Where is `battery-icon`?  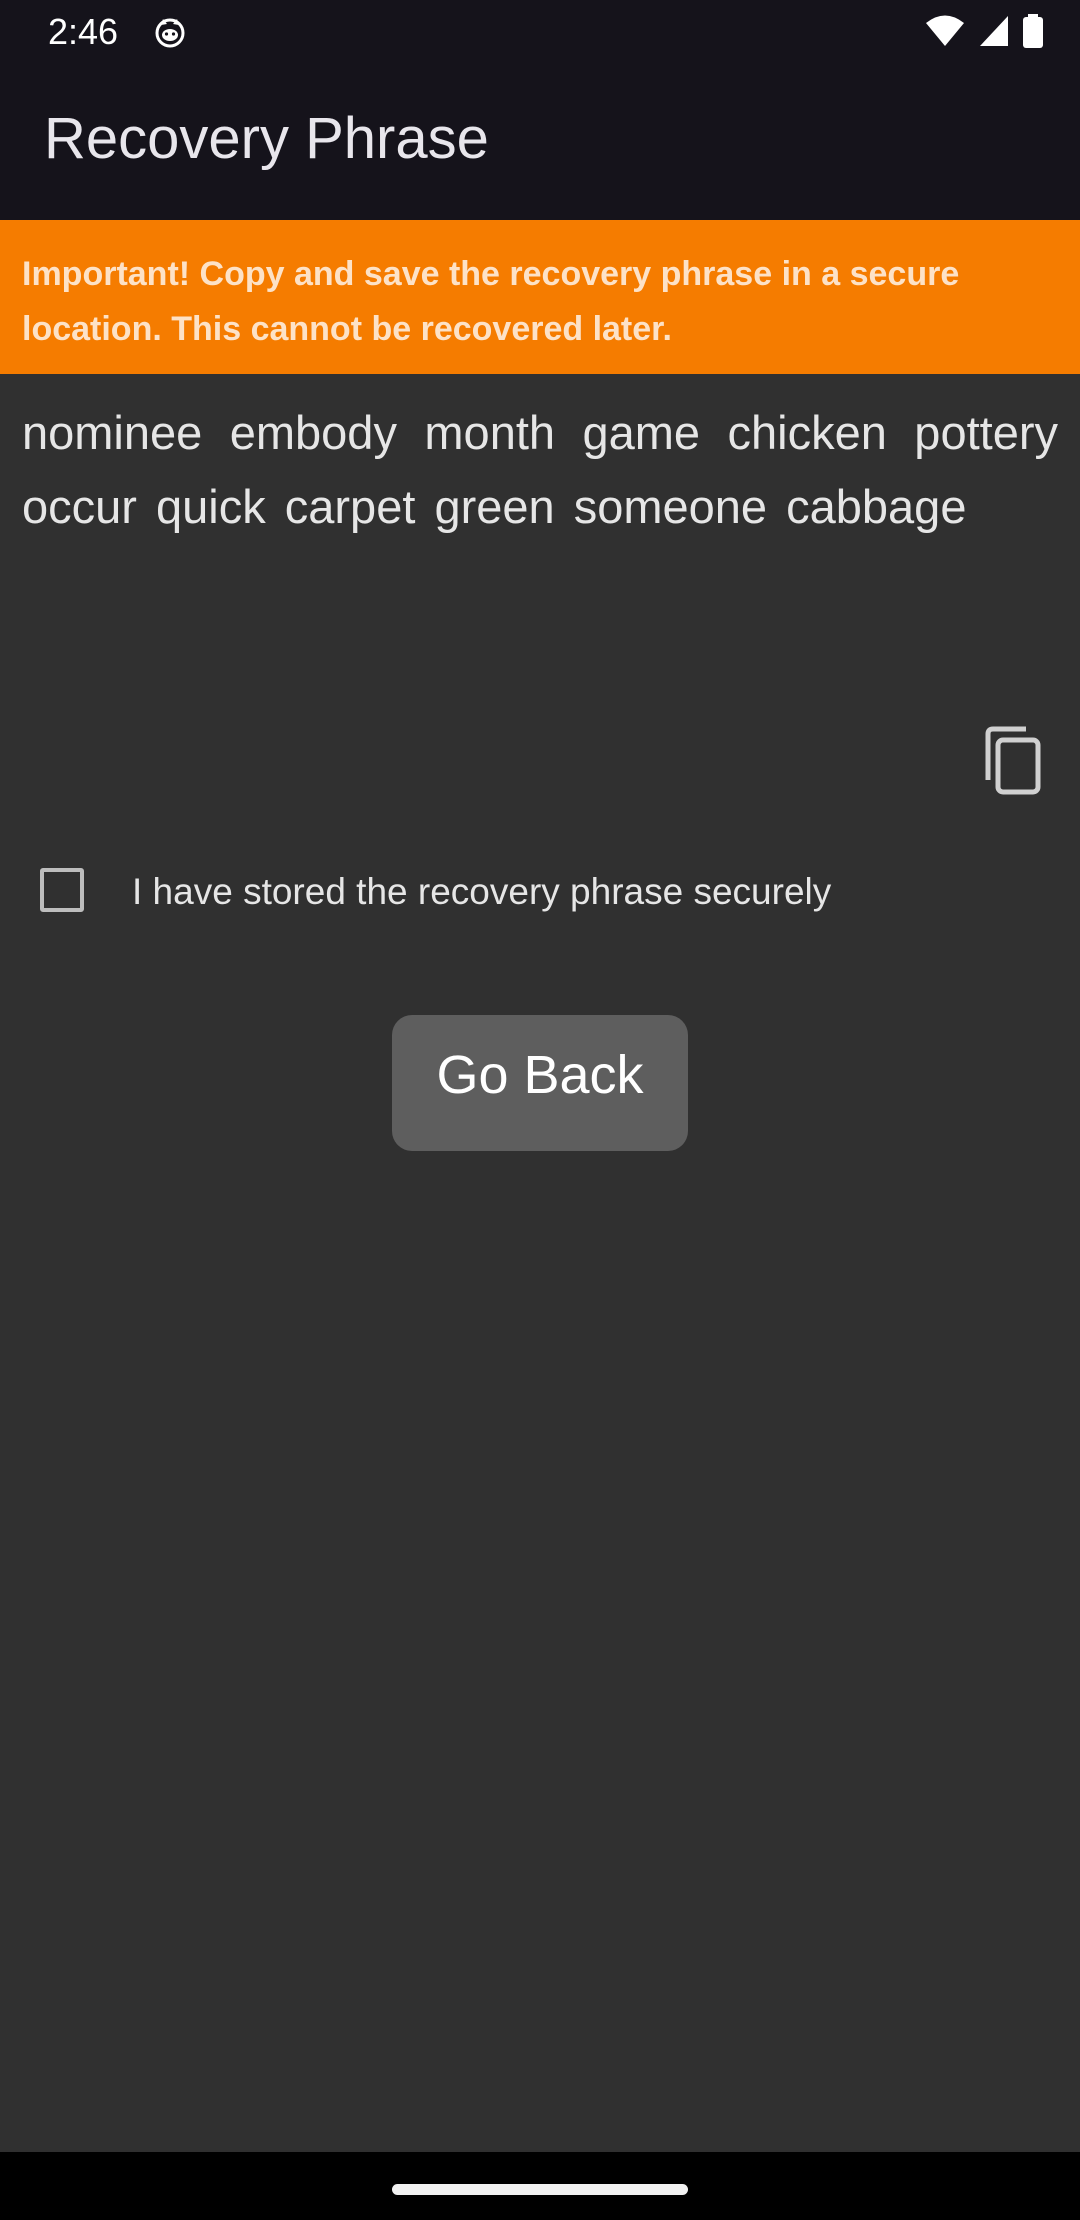
battery-icon is located at coordinates (1029, 31).